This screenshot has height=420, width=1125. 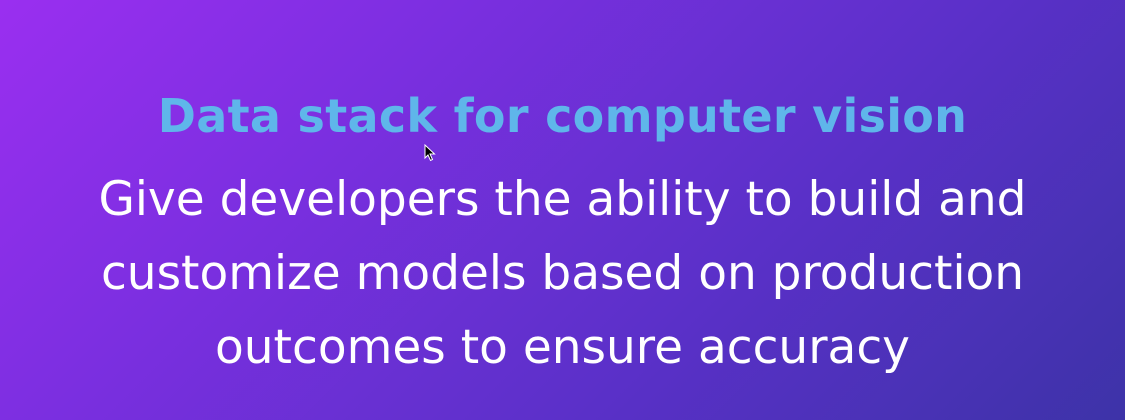 I want to click on subtitle-line: outcomes to ensure accuracy, so click(x=562, y=347).